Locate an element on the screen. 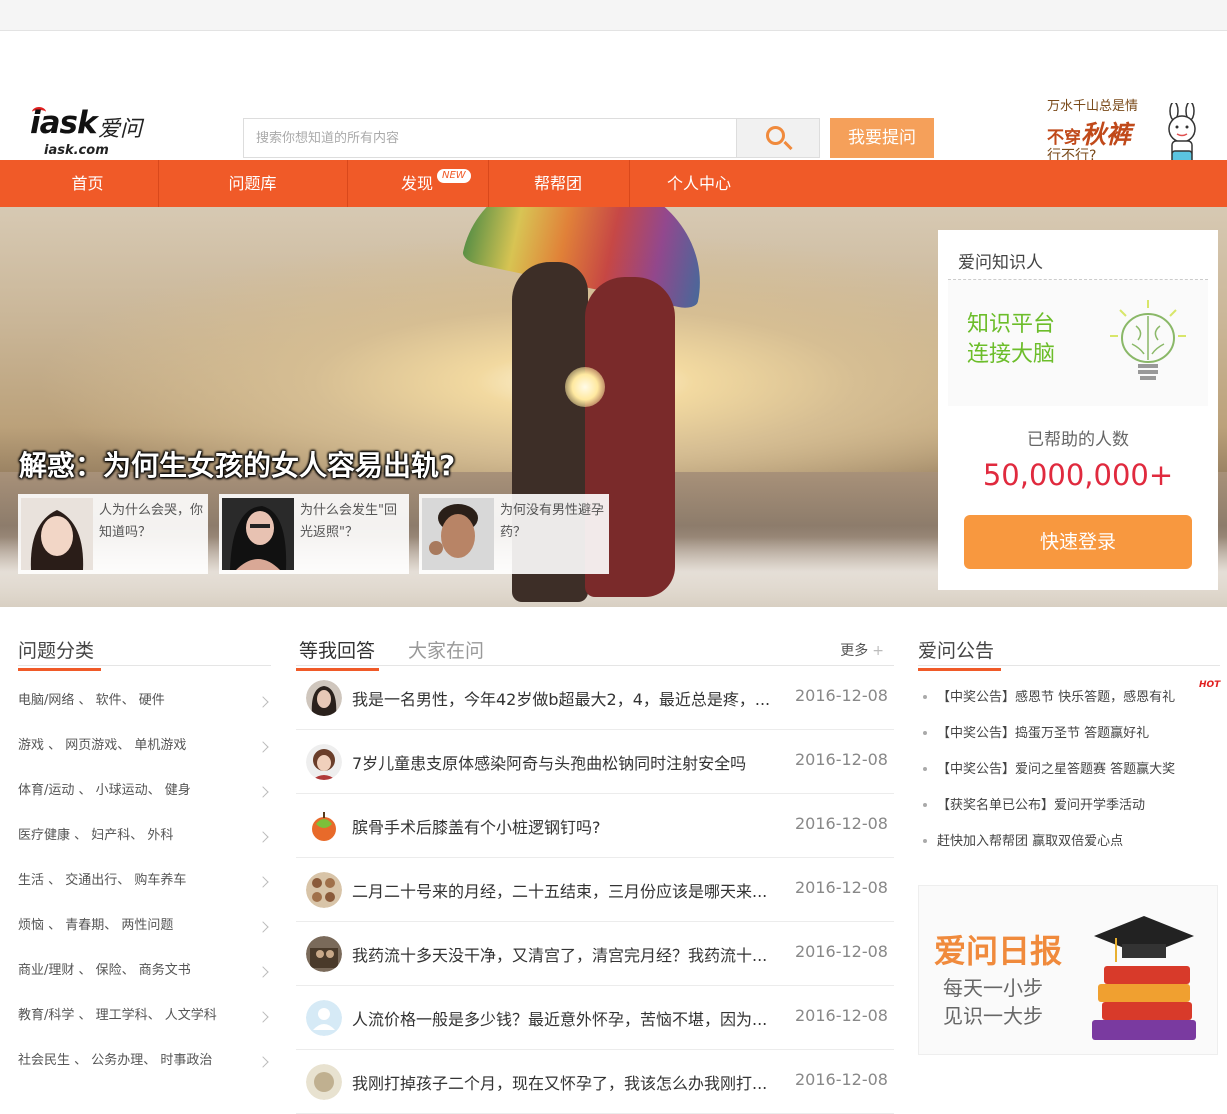 The image size is (1227, 1114). notice-item: 【中奖公告】爱问之星答题赛 答题赢大奖 is located at coordinates (1069, 767).